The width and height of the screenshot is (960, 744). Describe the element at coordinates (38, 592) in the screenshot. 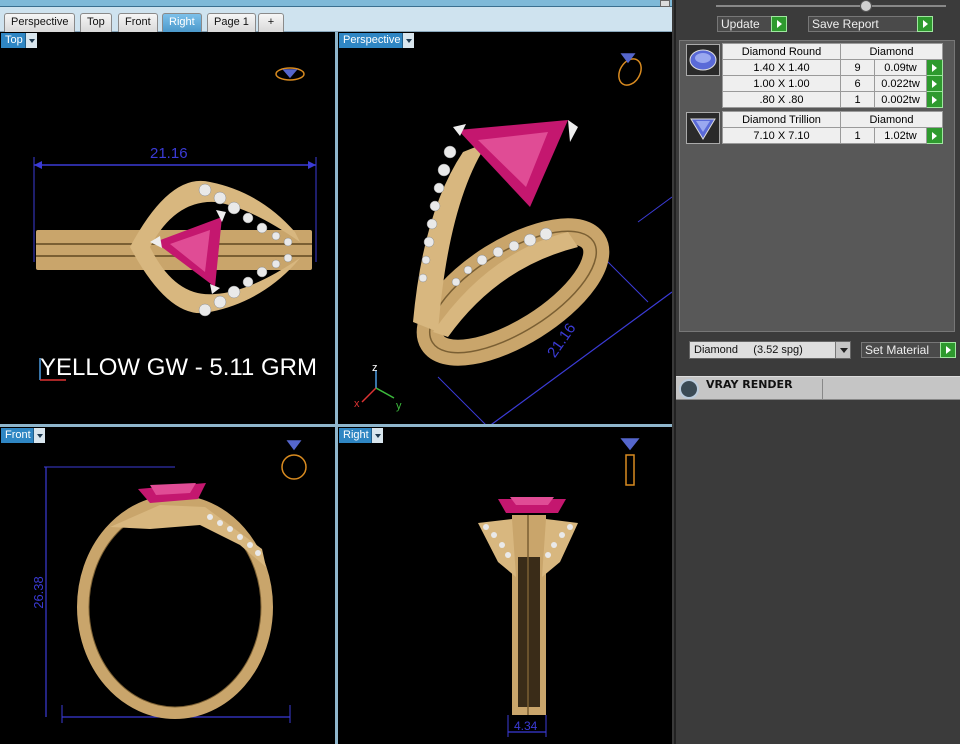

I see `dimension-height-front: 26.38` at that location.